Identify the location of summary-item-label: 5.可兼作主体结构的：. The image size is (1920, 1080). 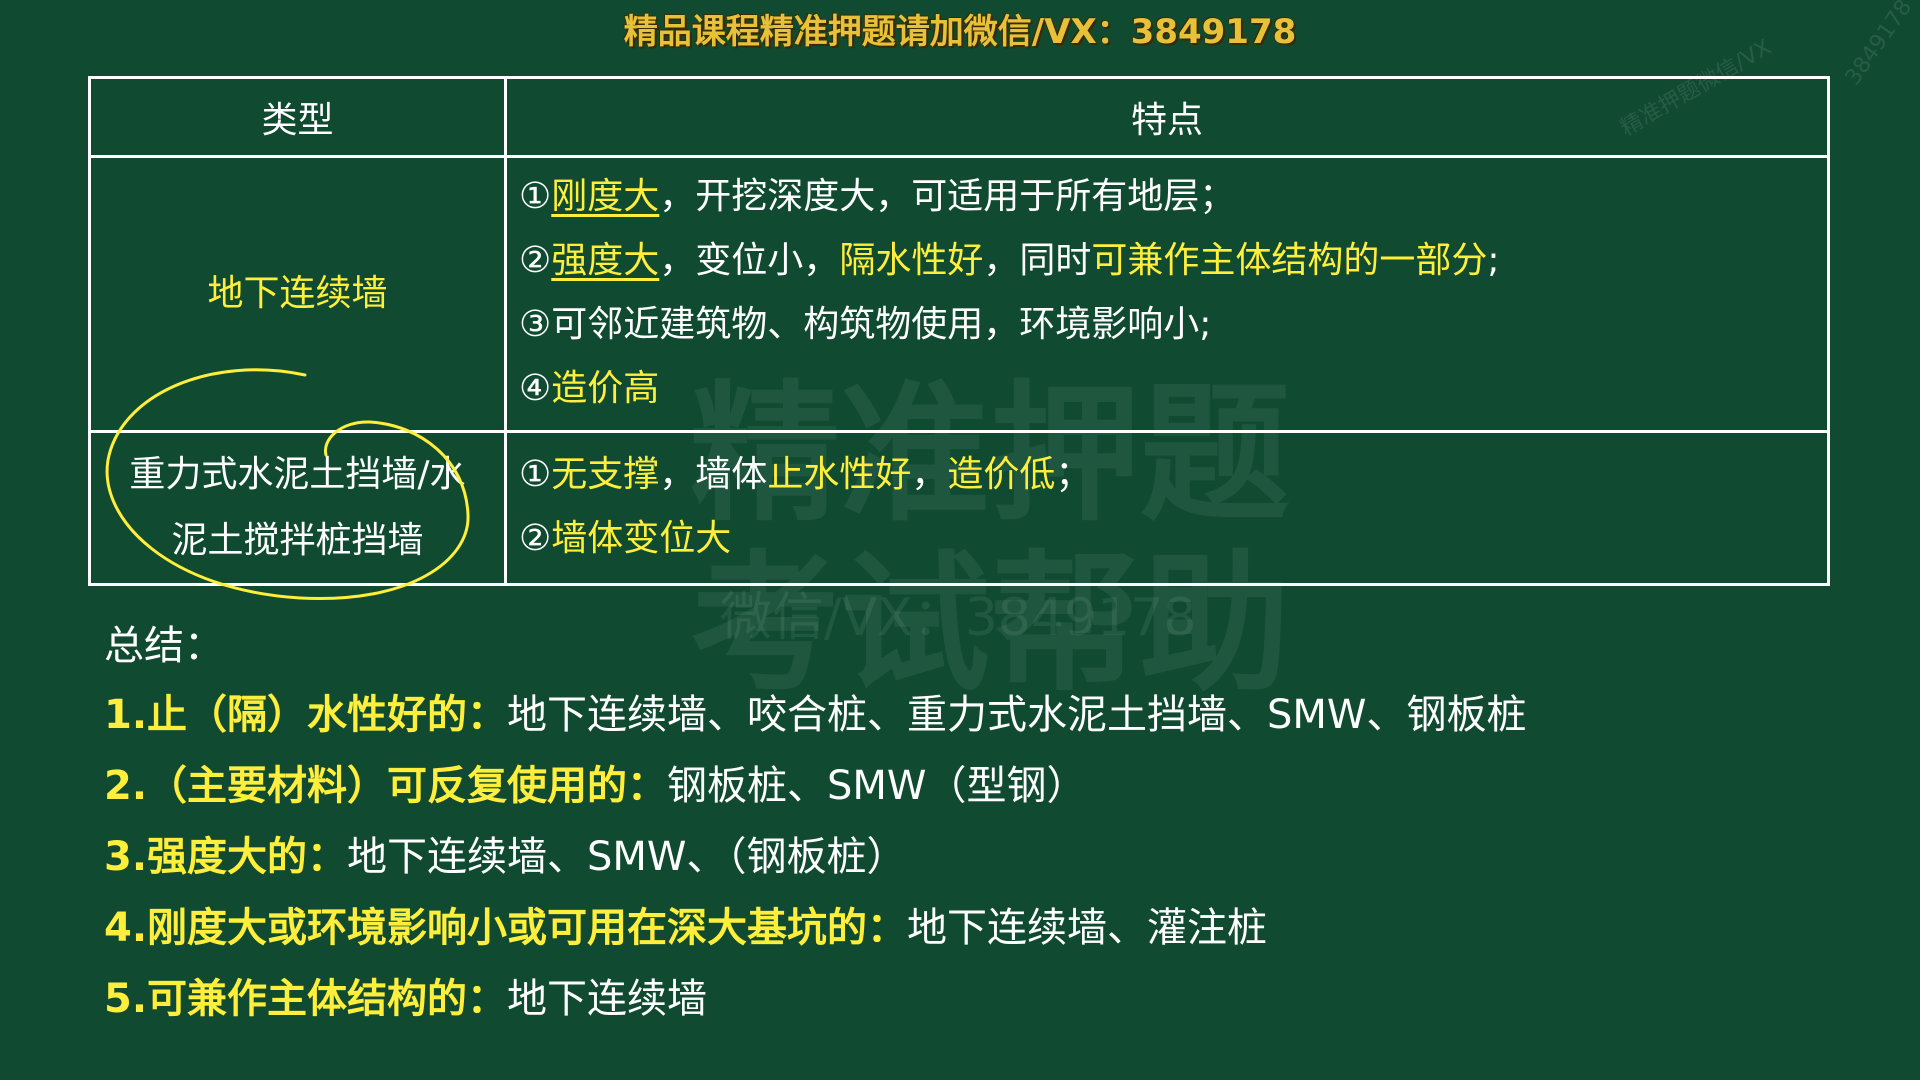
(306, 999).